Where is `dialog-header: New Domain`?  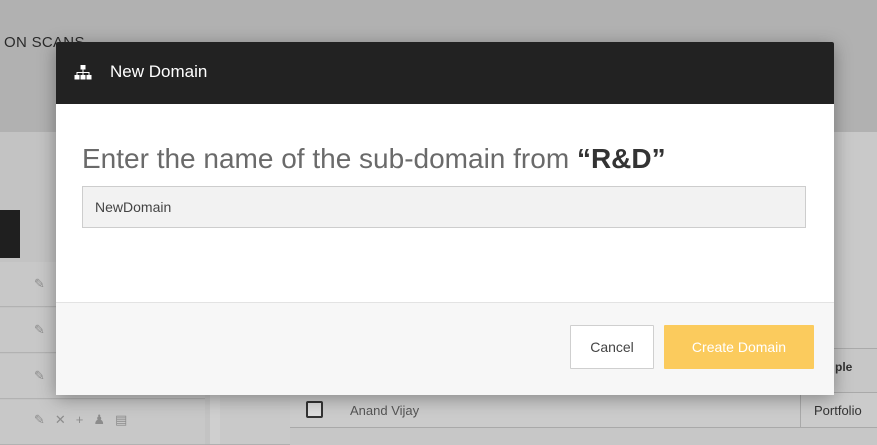 dialog-header: New Domain is located at coordinates (445, 73).